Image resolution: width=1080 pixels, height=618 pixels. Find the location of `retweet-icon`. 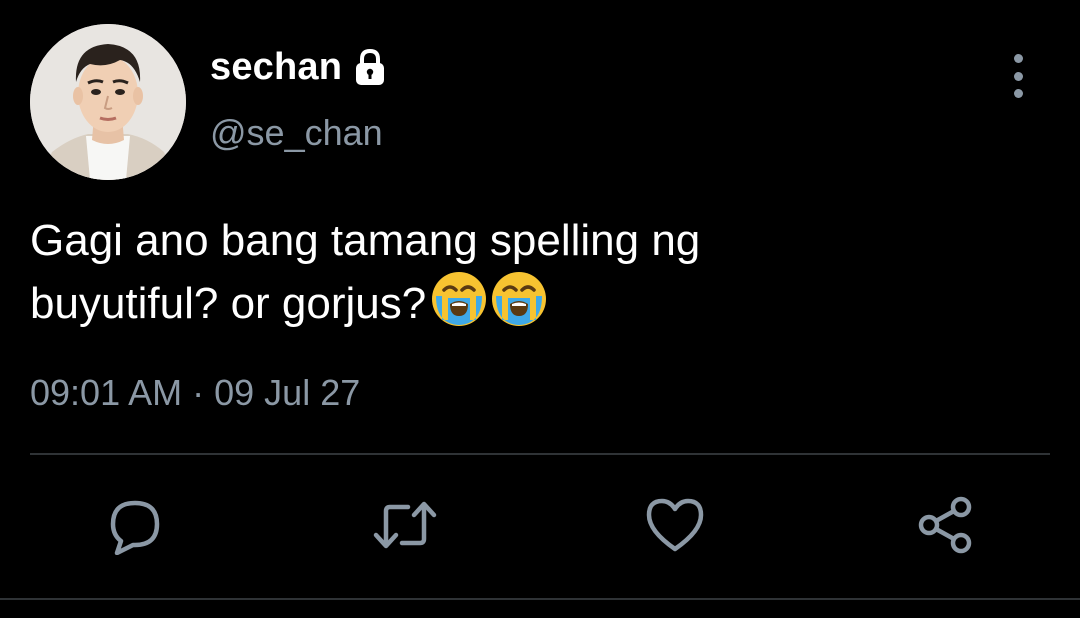

retweet-icon is located at coordinates (405, 525).